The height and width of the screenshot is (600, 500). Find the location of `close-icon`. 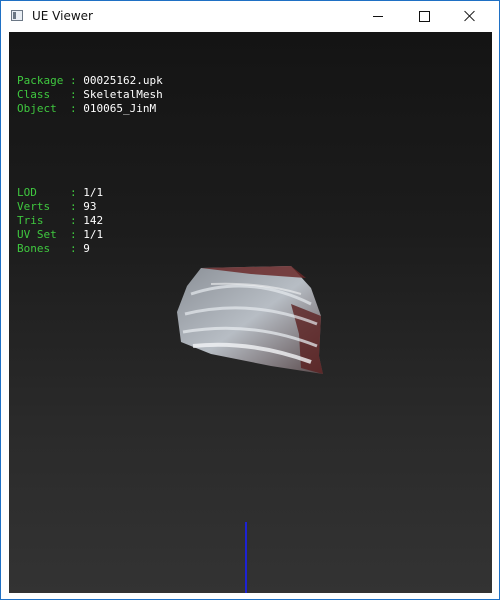

close-icon is located at coordinates (470, 16).